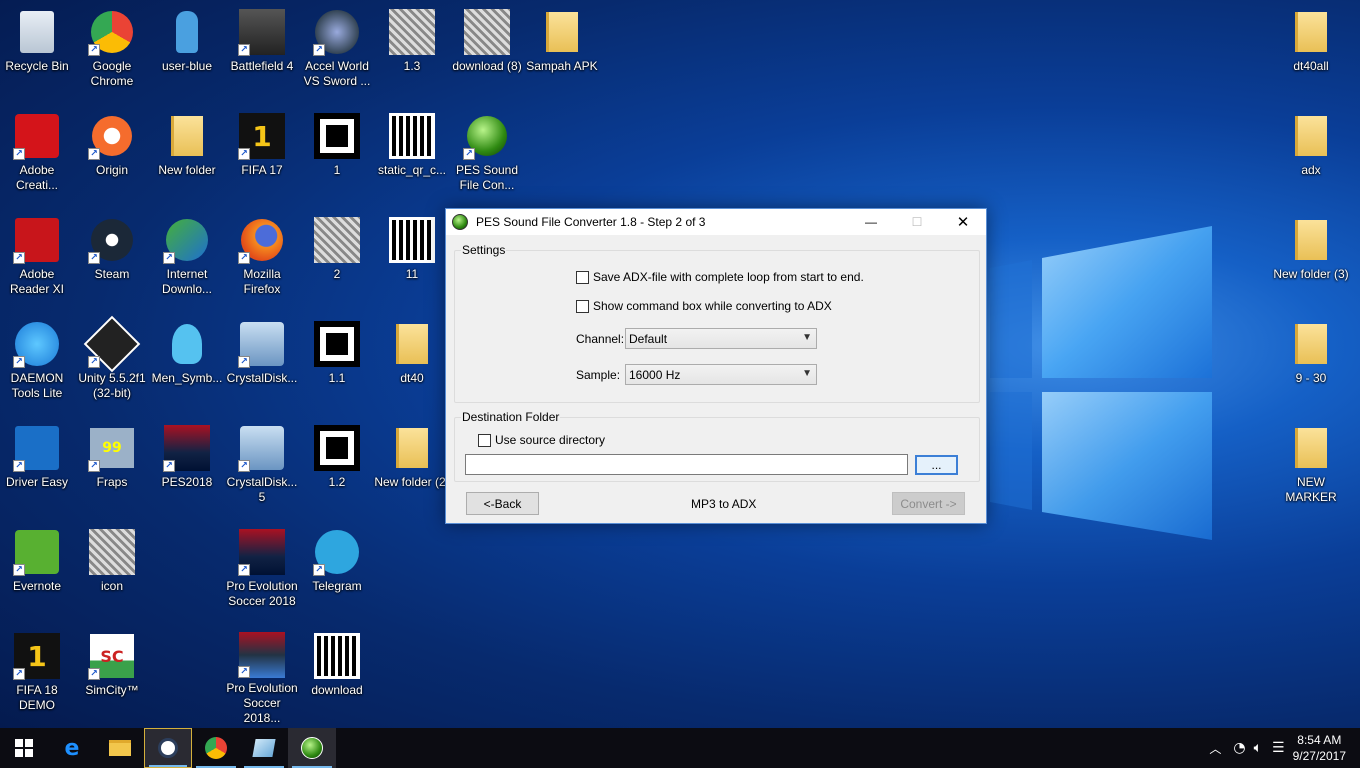 This screenshot has width=1360, height=768. I want to click on start-button, so click(24, 748).